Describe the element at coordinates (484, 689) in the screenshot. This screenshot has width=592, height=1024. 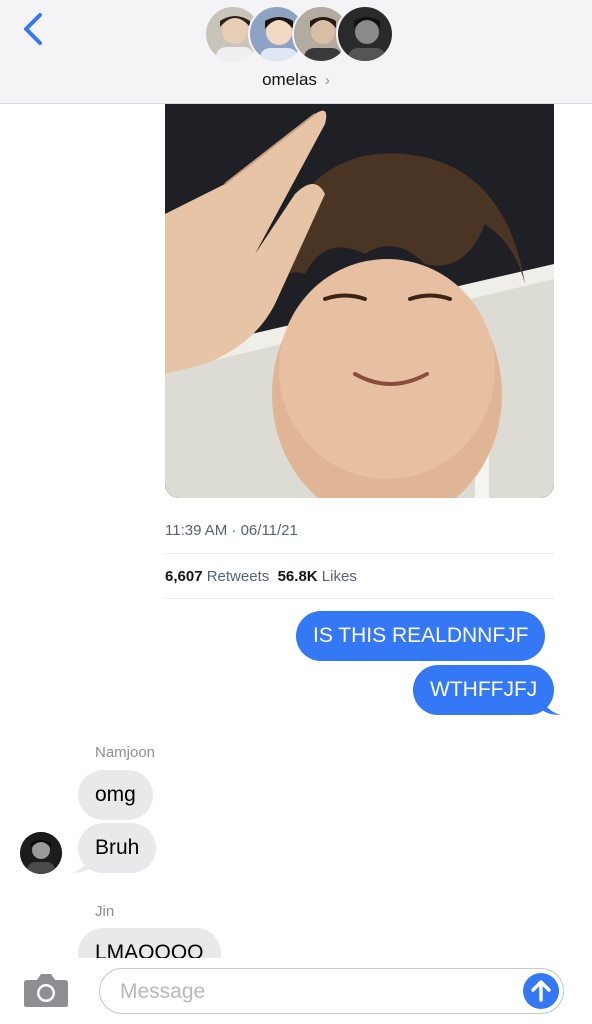
I see `message-text: WTHFFJFJ` at that location.